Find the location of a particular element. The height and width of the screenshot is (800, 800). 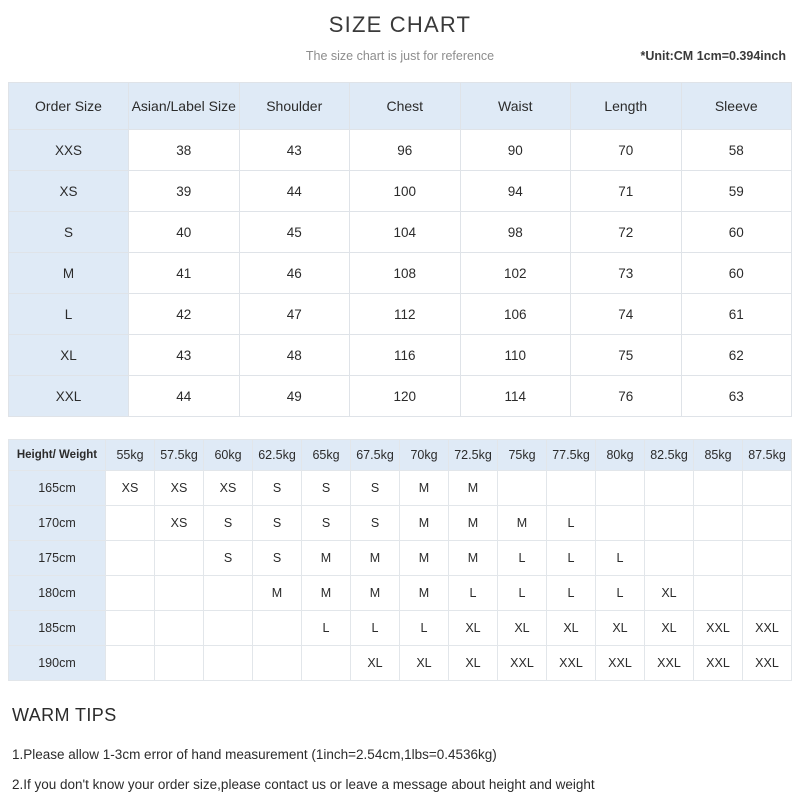

grid-weight-header: 55kg is located at coordinates (130, 455).